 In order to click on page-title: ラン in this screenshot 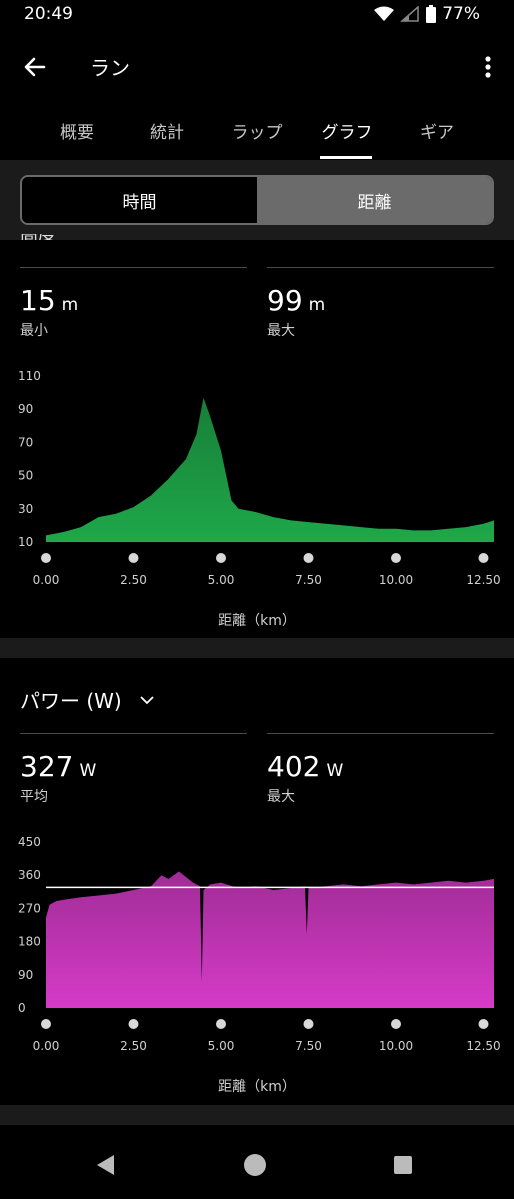, I will do `click(110, 68)`.